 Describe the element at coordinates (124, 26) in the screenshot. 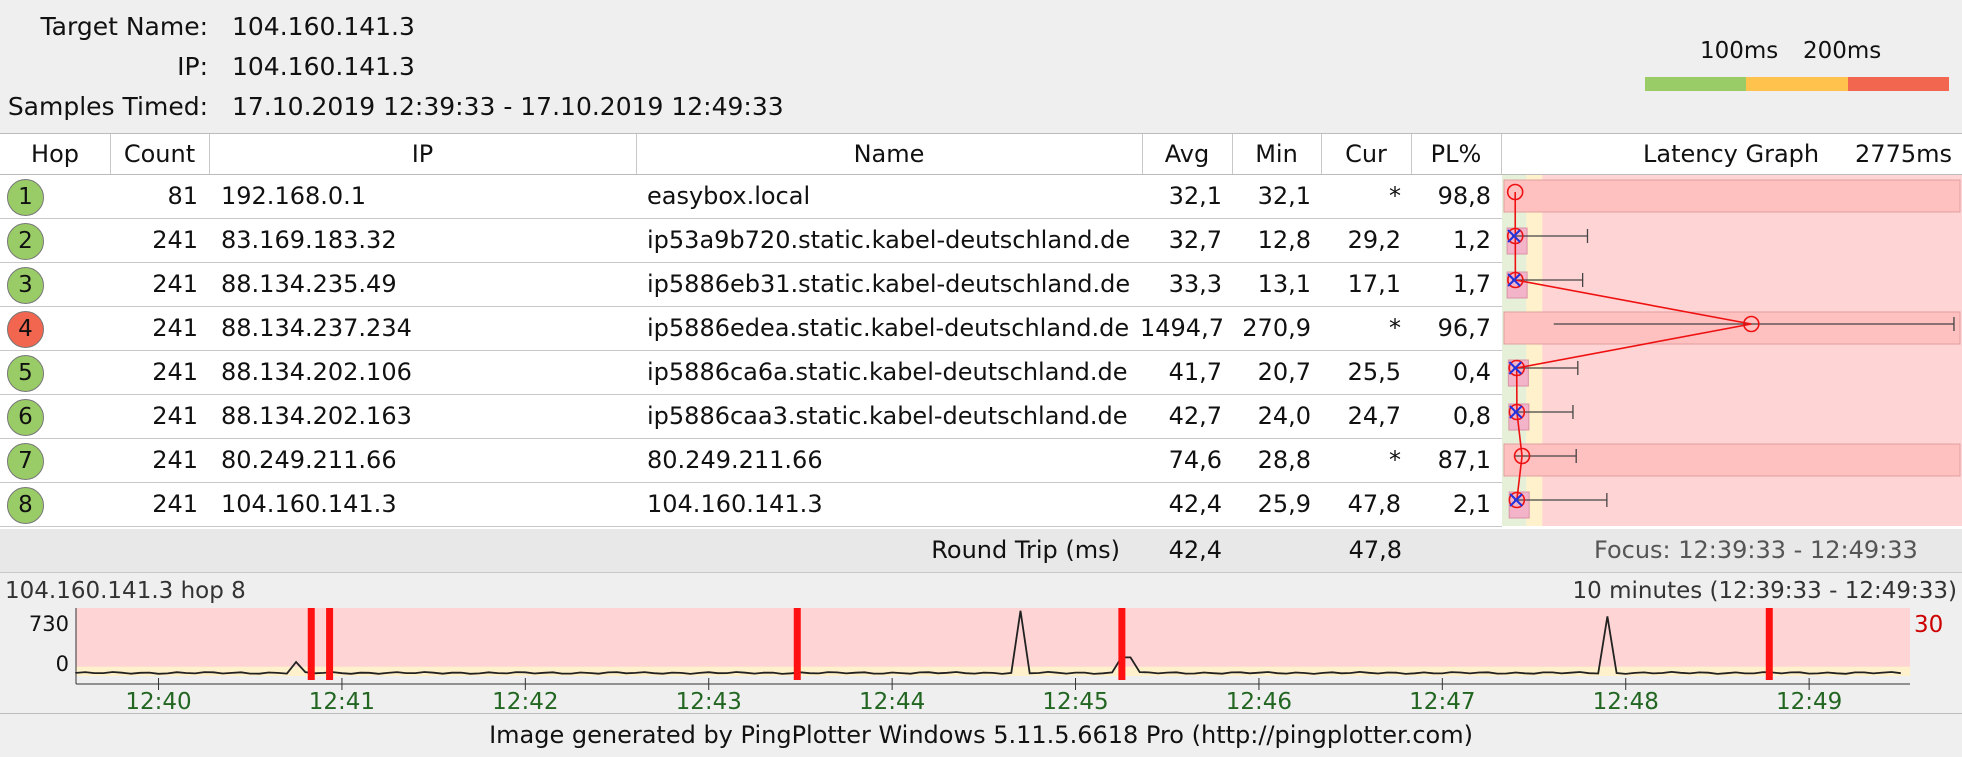

I see `target-name-label: Target Name:` at that location.